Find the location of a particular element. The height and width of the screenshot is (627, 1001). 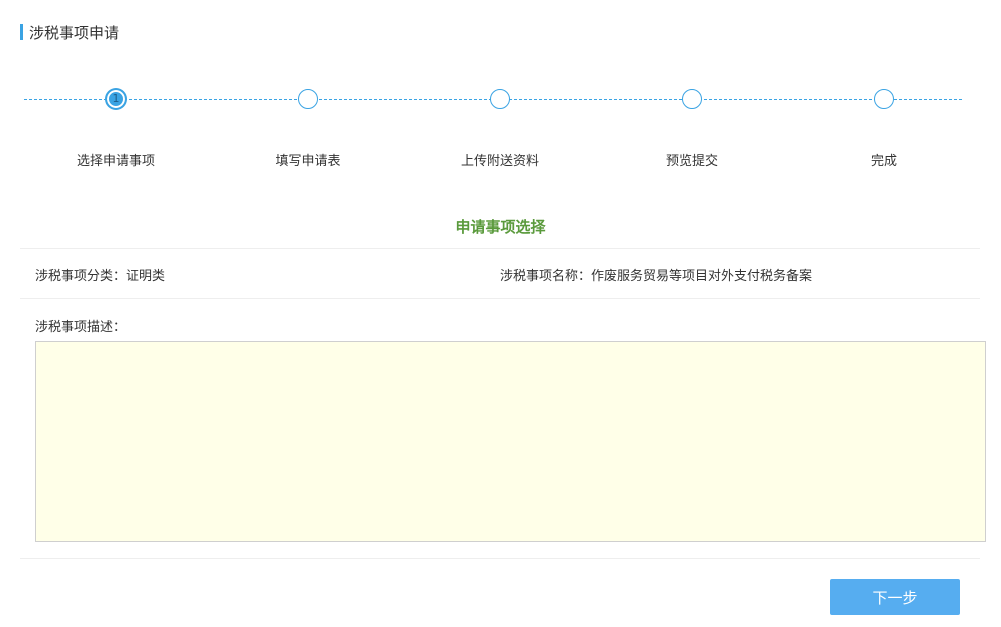

category-info: 涉税事项分类：证明类 is located at coordinates (100, 274).